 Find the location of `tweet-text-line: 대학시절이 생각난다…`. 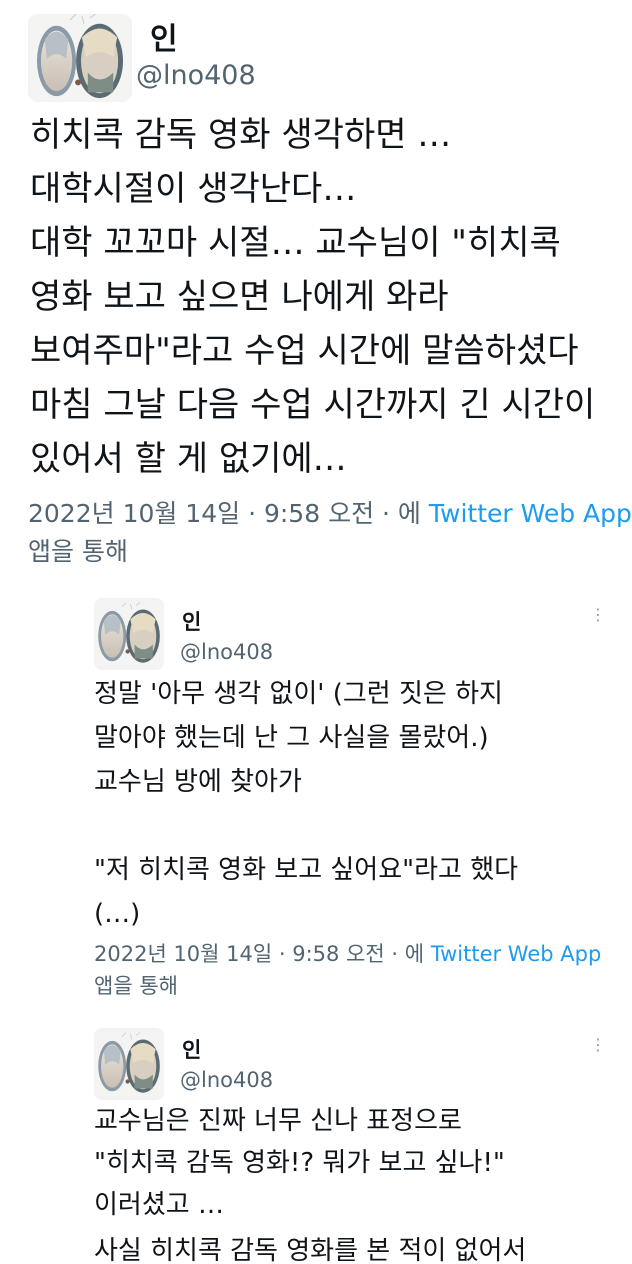

tweet-text-line: 대학시절이 생각난다… is located at coordinates (193, 189).